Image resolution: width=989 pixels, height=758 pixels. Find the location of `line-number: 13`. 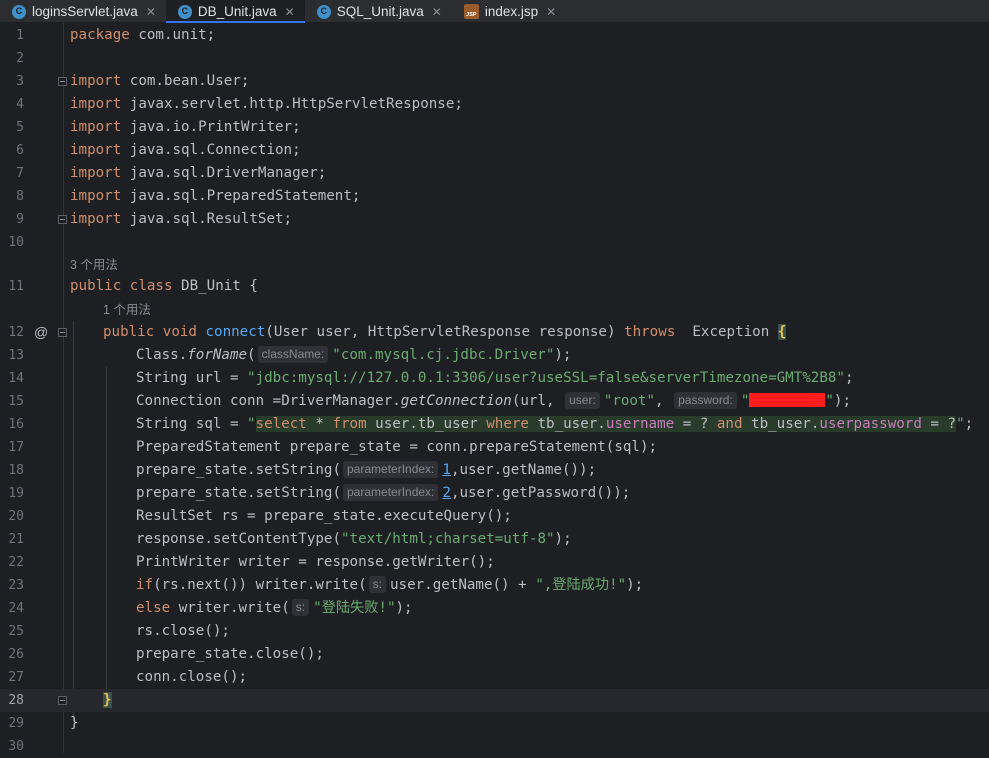

line-number: 13 is located at coordinates (16, 355).